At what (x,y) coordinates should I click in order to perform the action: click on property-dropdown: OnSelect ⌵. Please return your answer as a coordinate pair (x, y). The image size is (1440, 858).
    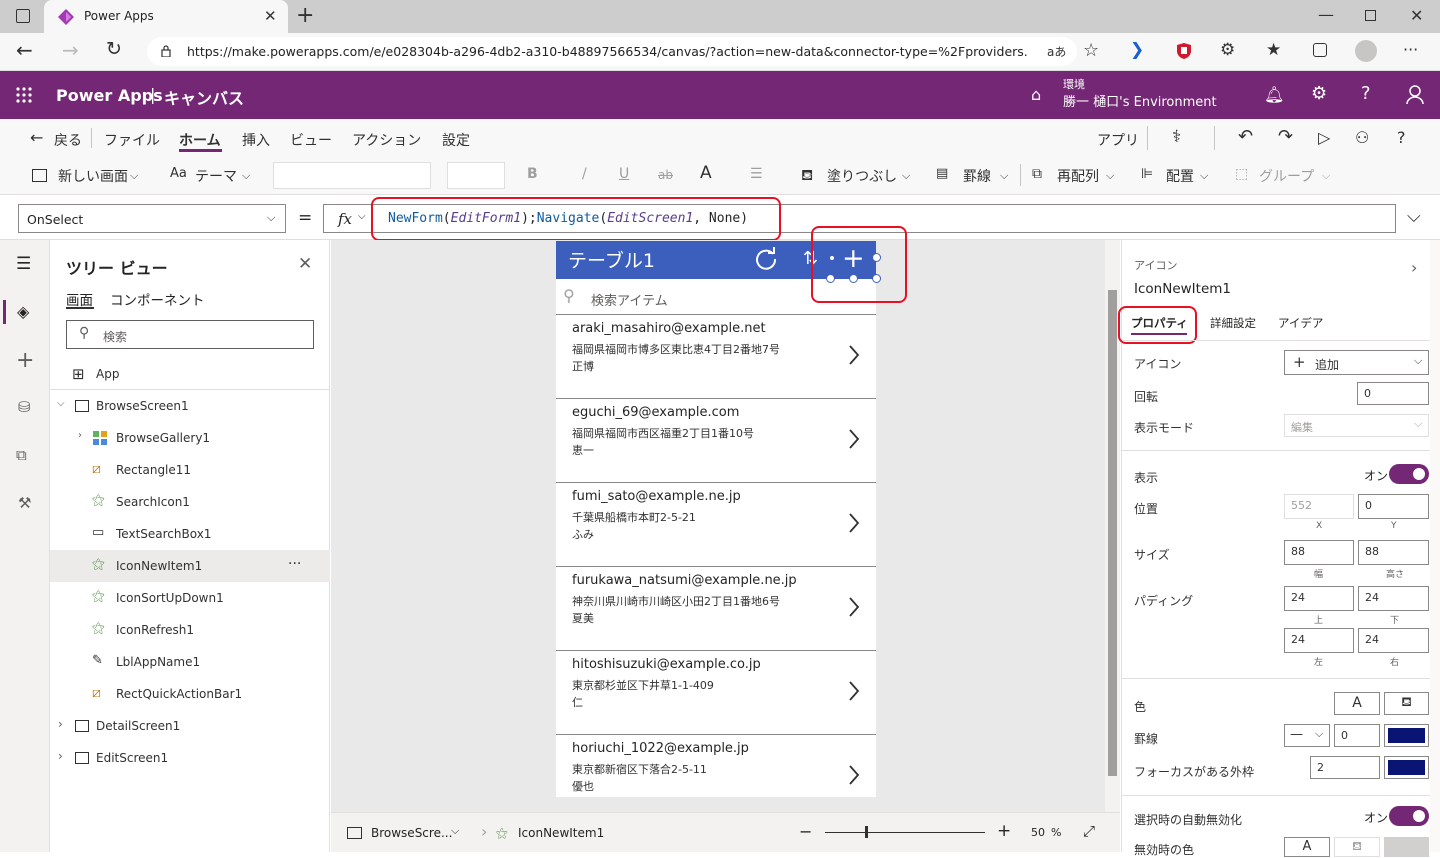
    Looking at the image, I should click on (152, 218).